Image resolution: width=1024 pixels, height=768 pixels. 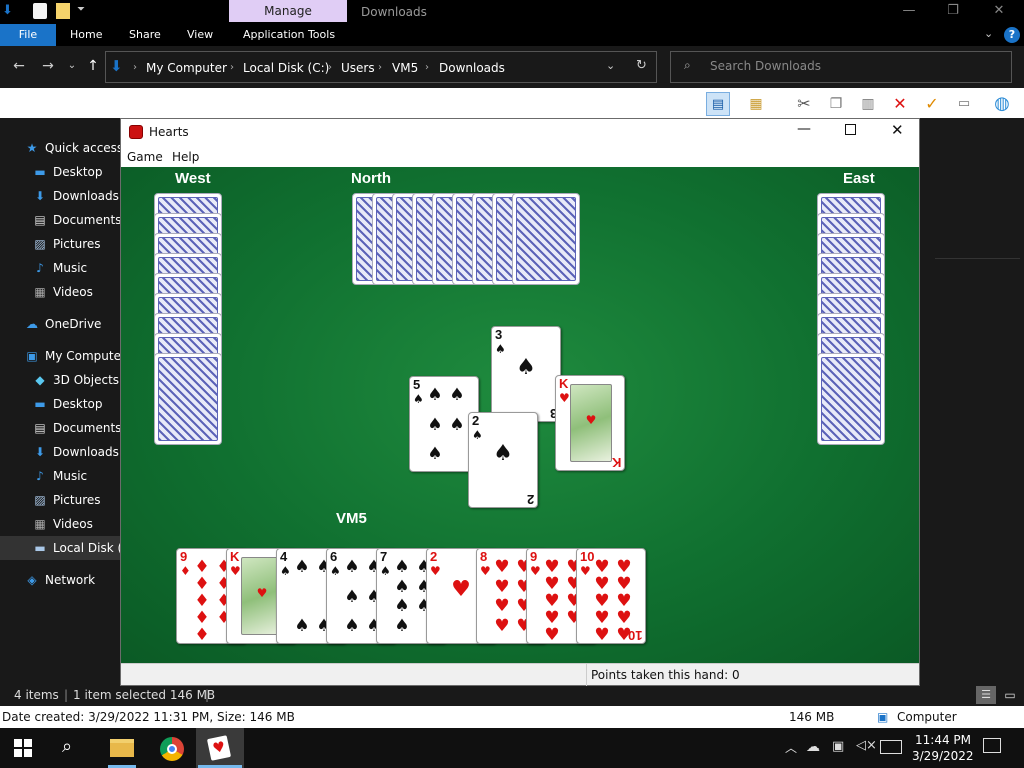 What do you see at coordinates (122, 748) in the screenshot?
I see `file-explorer-icon` at bounding box center [122, 748].